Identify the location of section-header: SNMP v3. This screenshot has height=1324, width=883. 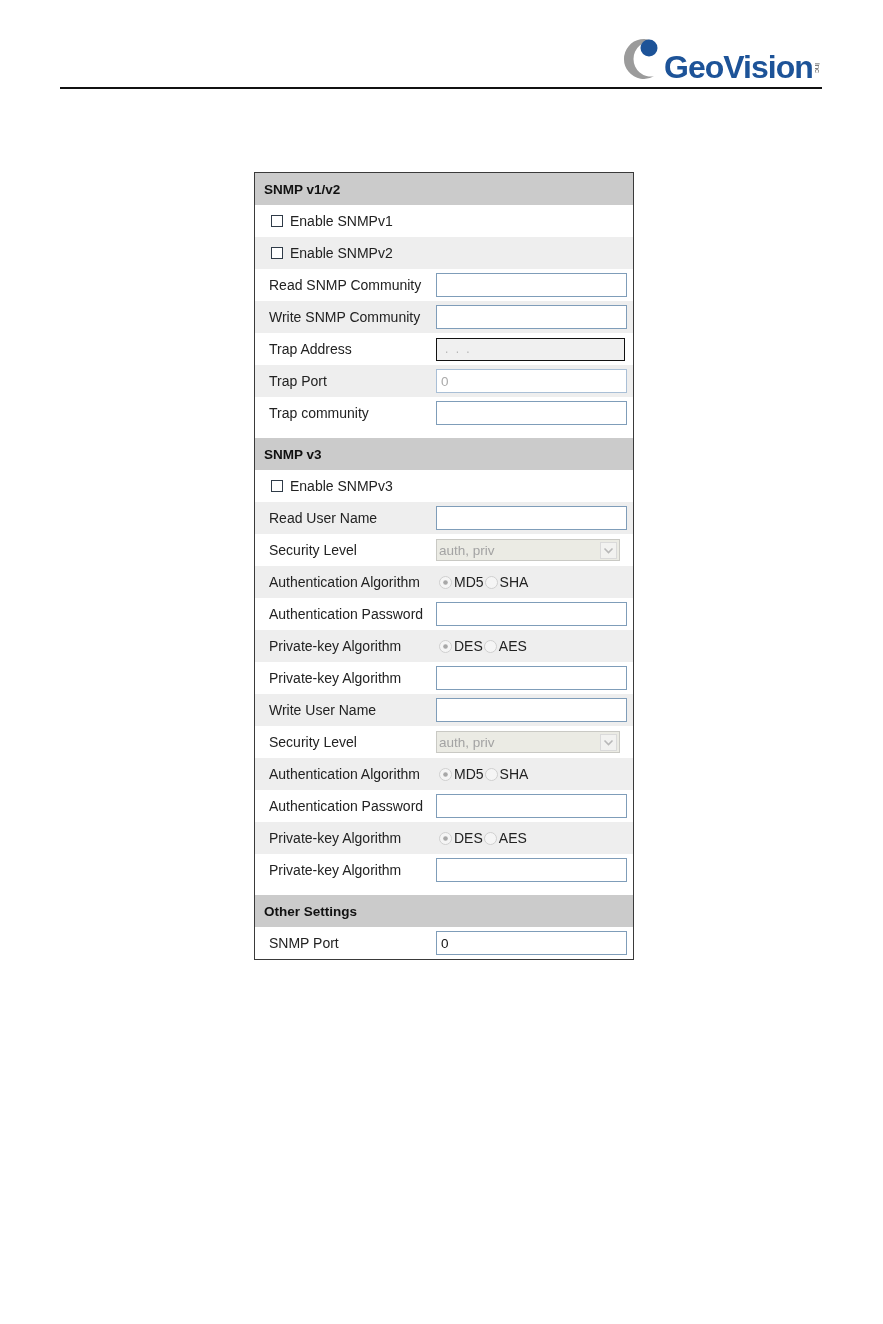
(444, 454).